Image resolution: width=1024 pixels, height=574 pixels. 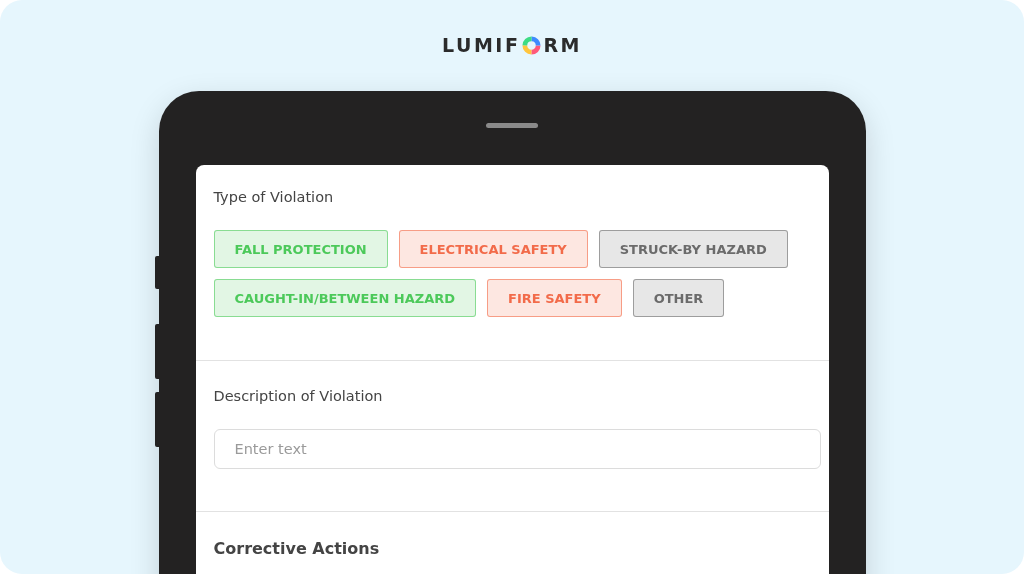 What do you see at coordinates (493, 249) in the screenshot?
I see `violation-chip: ELECTRICAL SAFETY` at bounding box center [493, 249].